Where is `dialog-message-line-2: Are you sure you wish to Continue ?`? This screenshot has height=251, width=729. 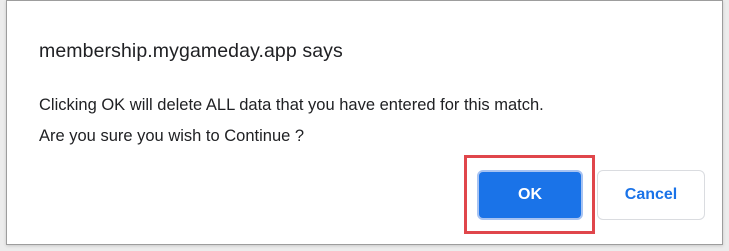 dialog-message-line-2: Are you sure you wish to Continue ? is located at coordinates (172, 136).